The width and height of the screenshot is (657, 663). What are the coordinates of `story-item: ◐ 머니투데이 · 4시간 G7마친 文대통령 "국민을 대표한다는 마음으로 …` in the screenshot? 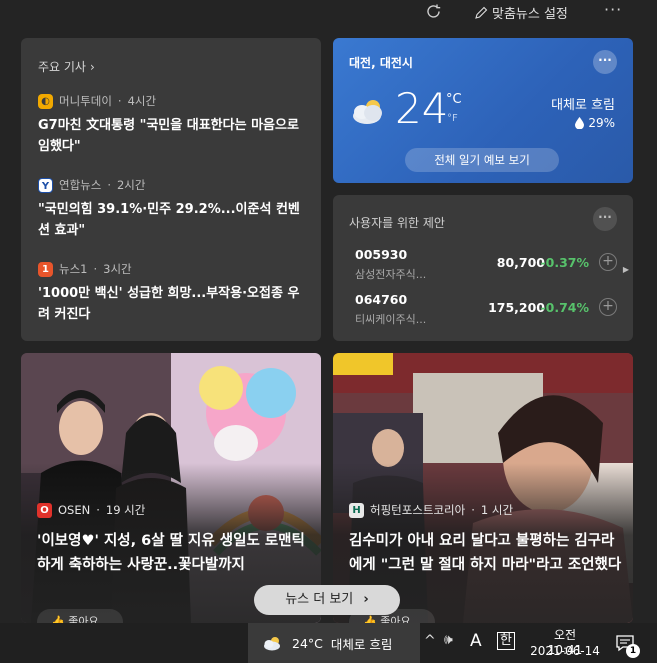 It's located at (174, 125).